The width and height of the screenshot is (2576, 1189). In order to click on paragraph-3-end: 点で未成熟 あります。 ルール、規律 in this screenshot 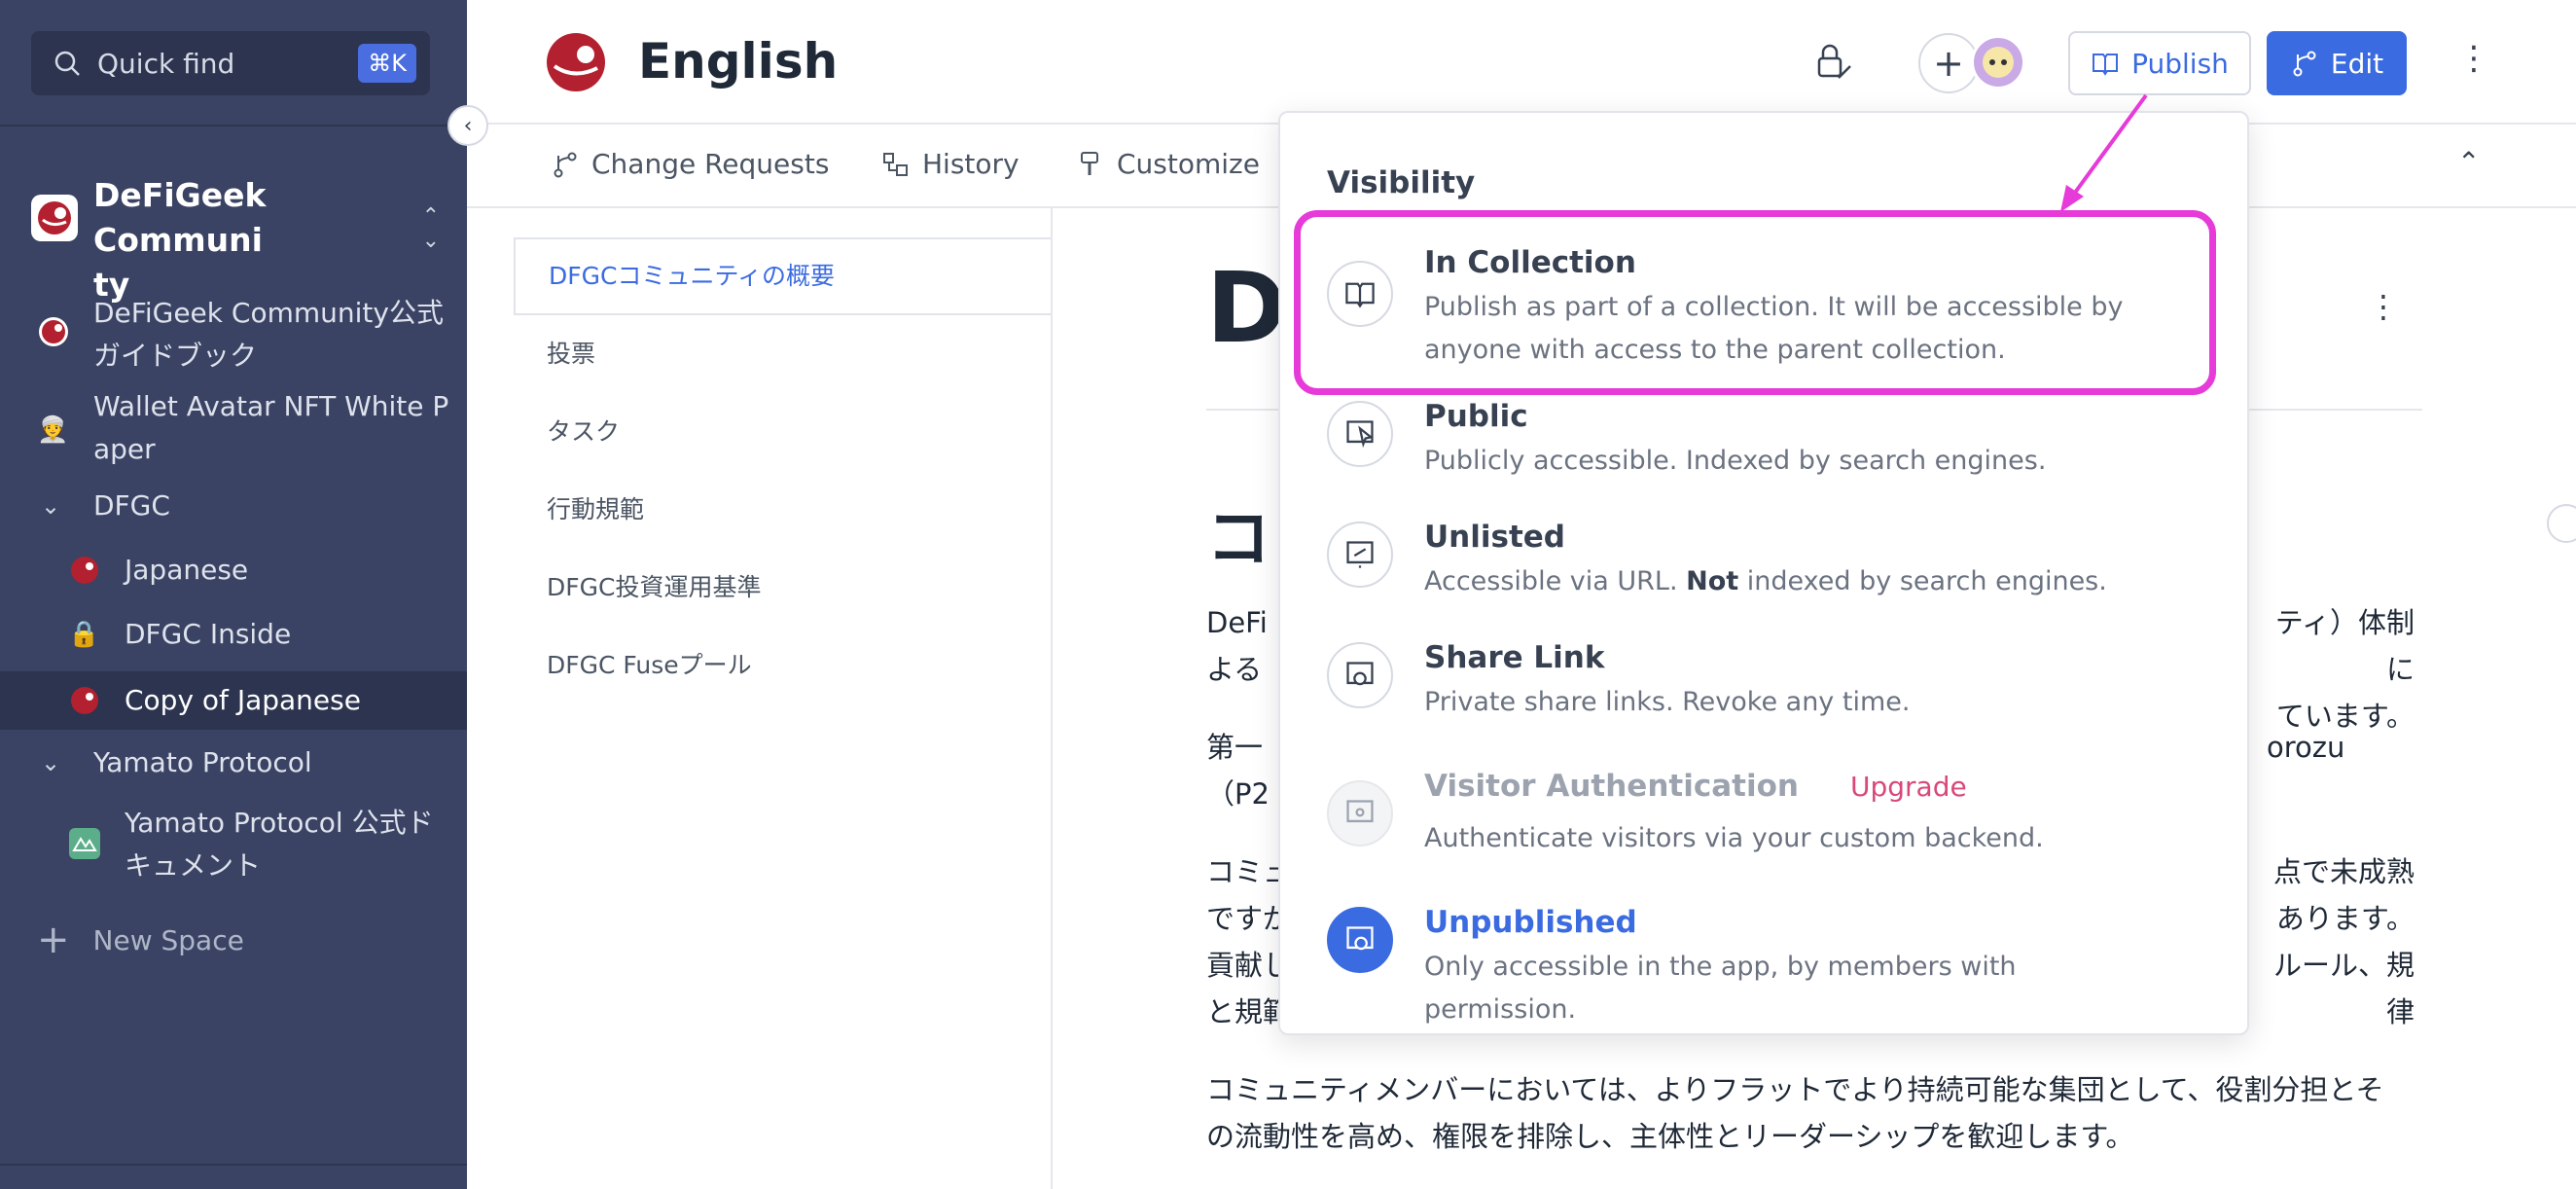, I will do `click(2343, 941)`.